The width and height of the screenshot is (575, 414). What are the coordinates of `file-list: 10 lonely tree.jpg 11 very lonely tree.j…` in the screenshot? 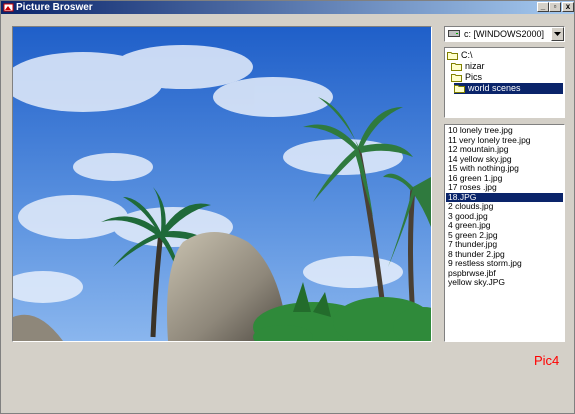 It's located at (504, 233).